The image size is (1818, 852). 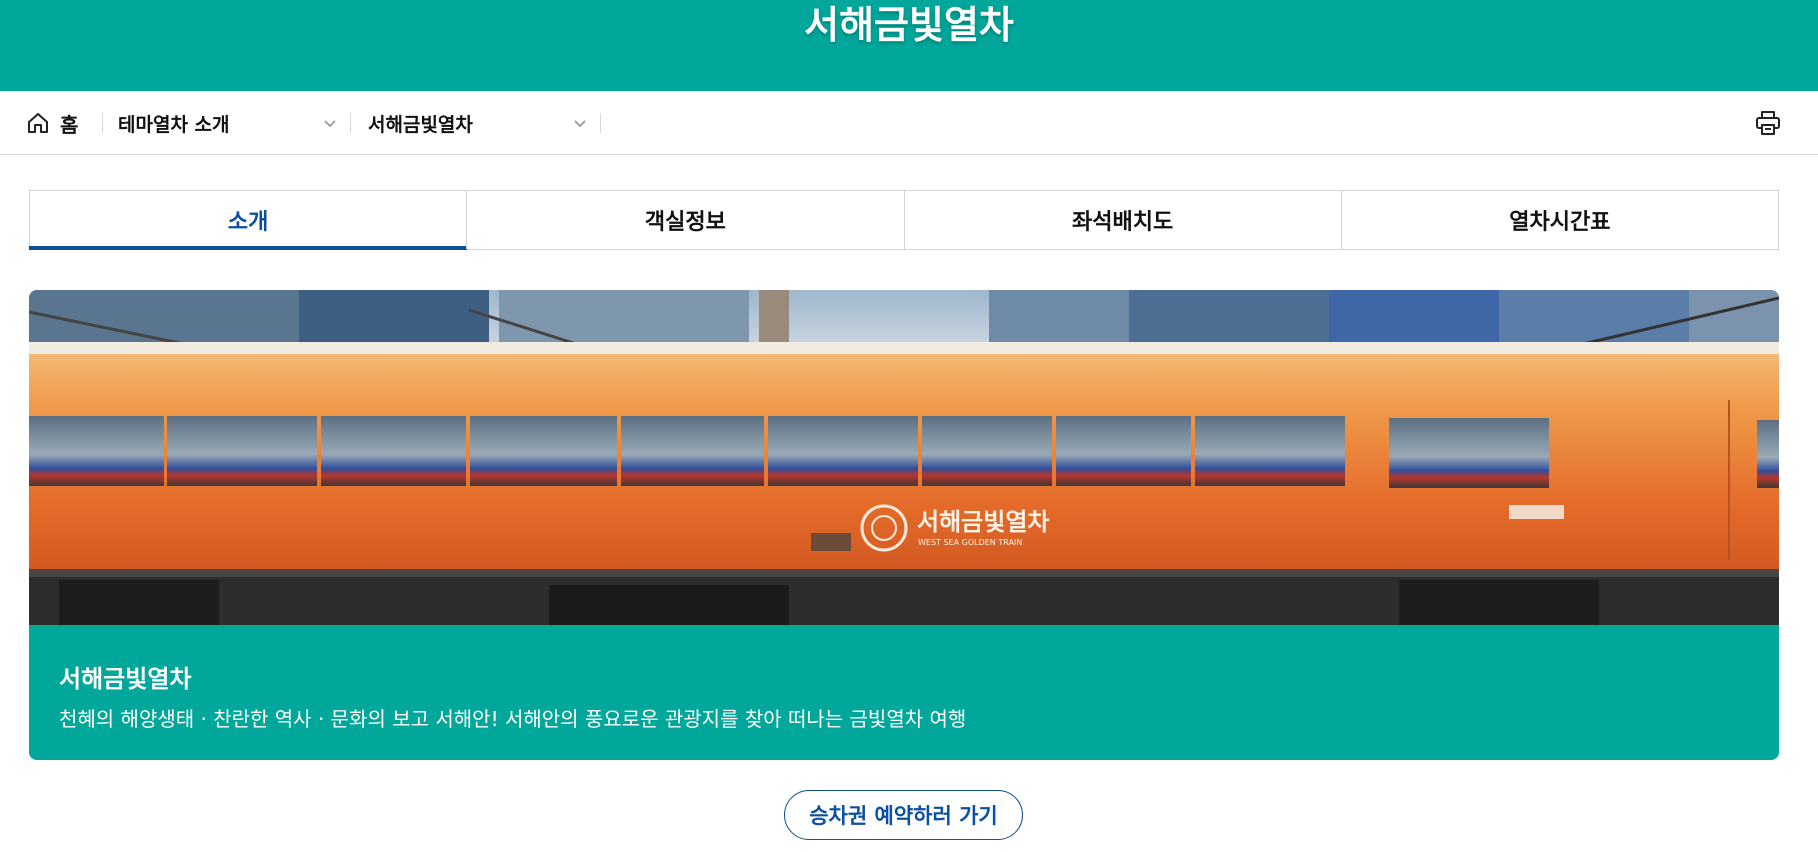 What do you see at coordinates (174, 124) in the screenshot?
I see `breadcrumb-level1-label: 테마열차 소개` at bounding box center [174, 124].